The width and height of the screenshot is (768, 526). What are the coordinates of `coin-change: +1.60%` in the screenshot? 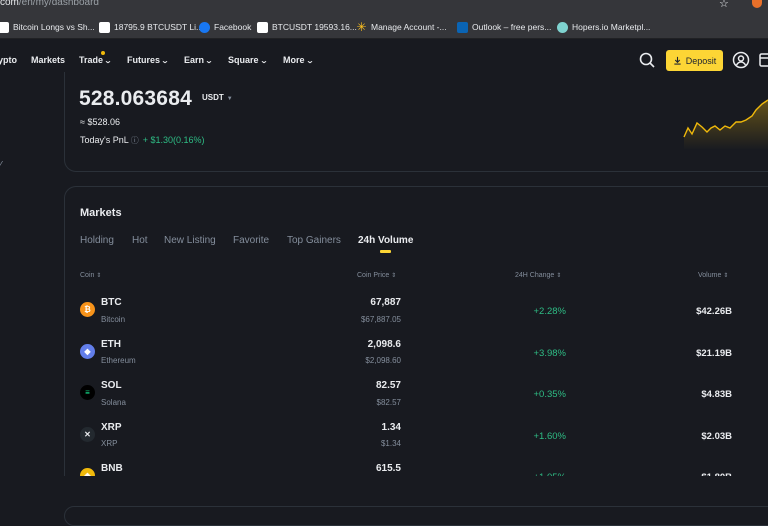 It's located at (550, 436).